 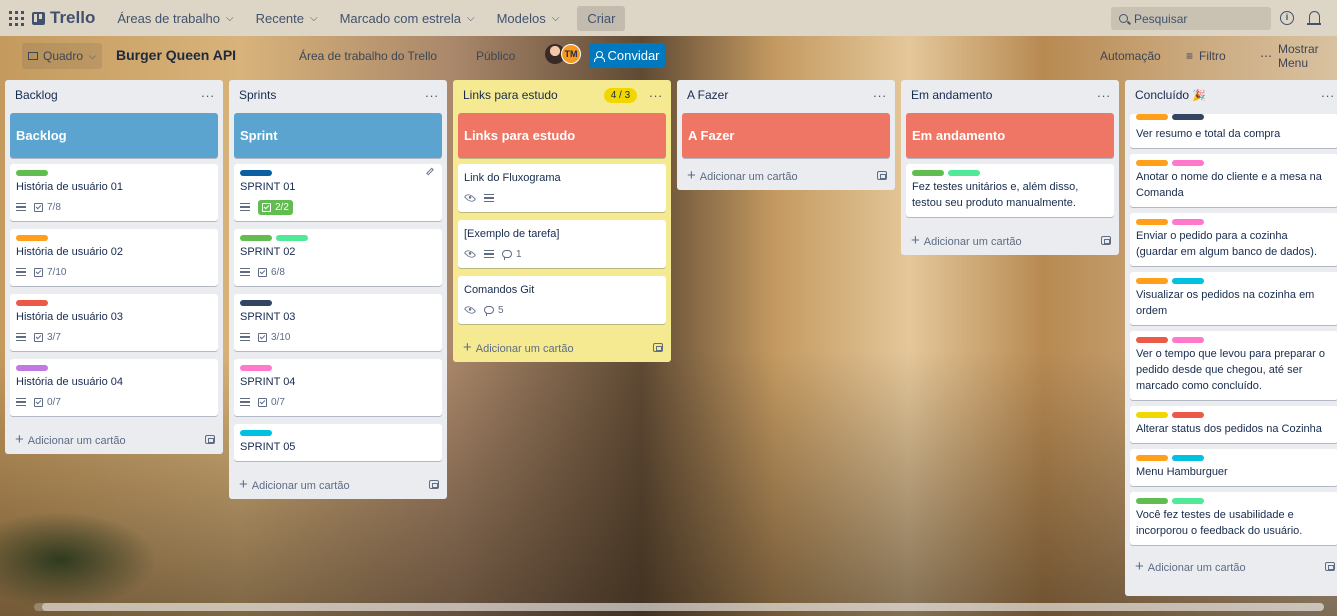 I want to click on card-cover: A Fazer, so click(x=786, y=135).